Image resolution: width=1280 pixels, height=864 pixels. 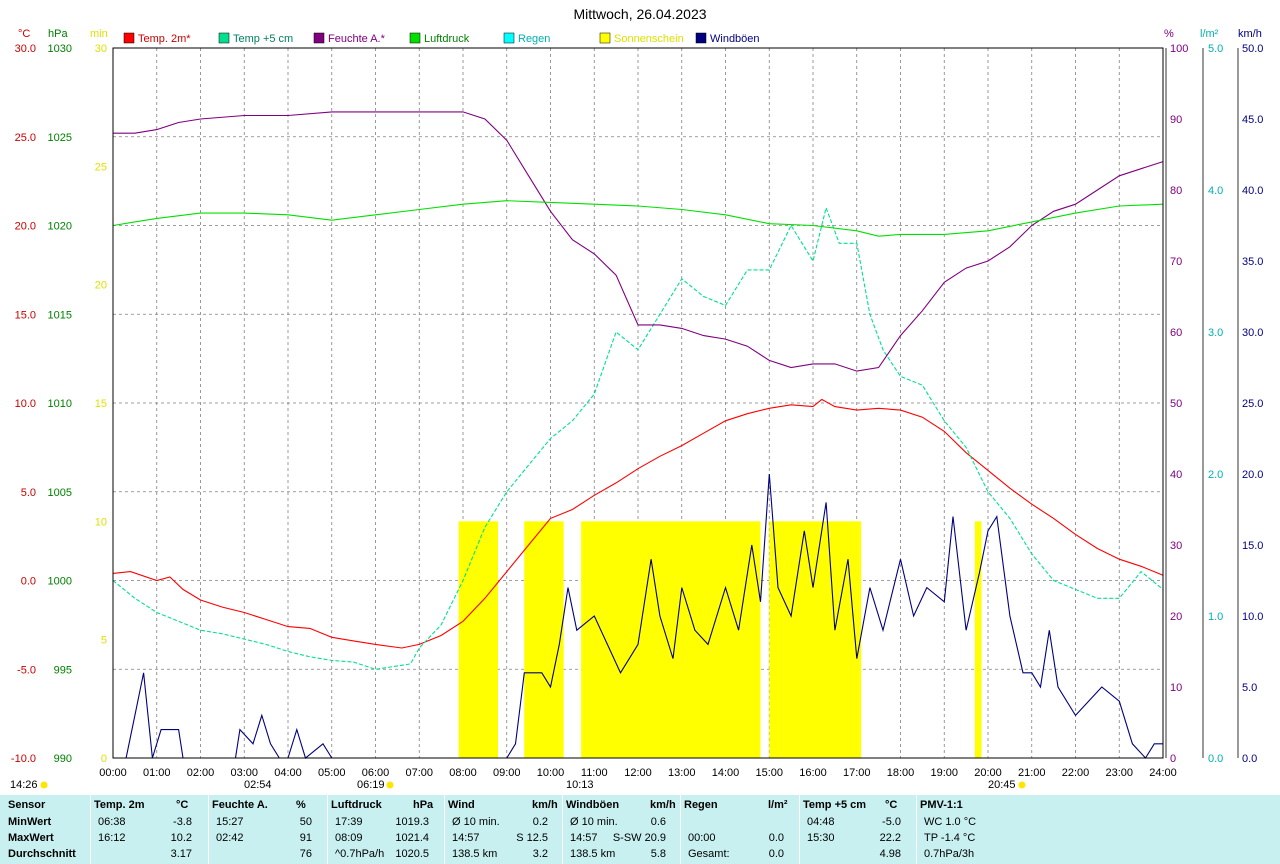 I want to click on stat-cell: Windböen, so click(x=593, y=805).